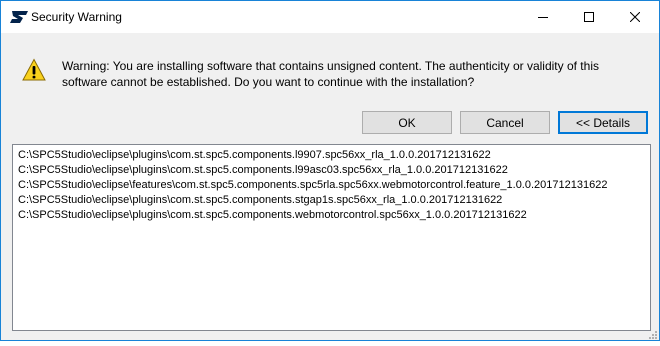 The width and height of the screenshot is (660, 346). What do you see at coordinates (603, 122) in the screenshot?
I see `details-toggle-button: << Details` at bounding box center [603, 122].